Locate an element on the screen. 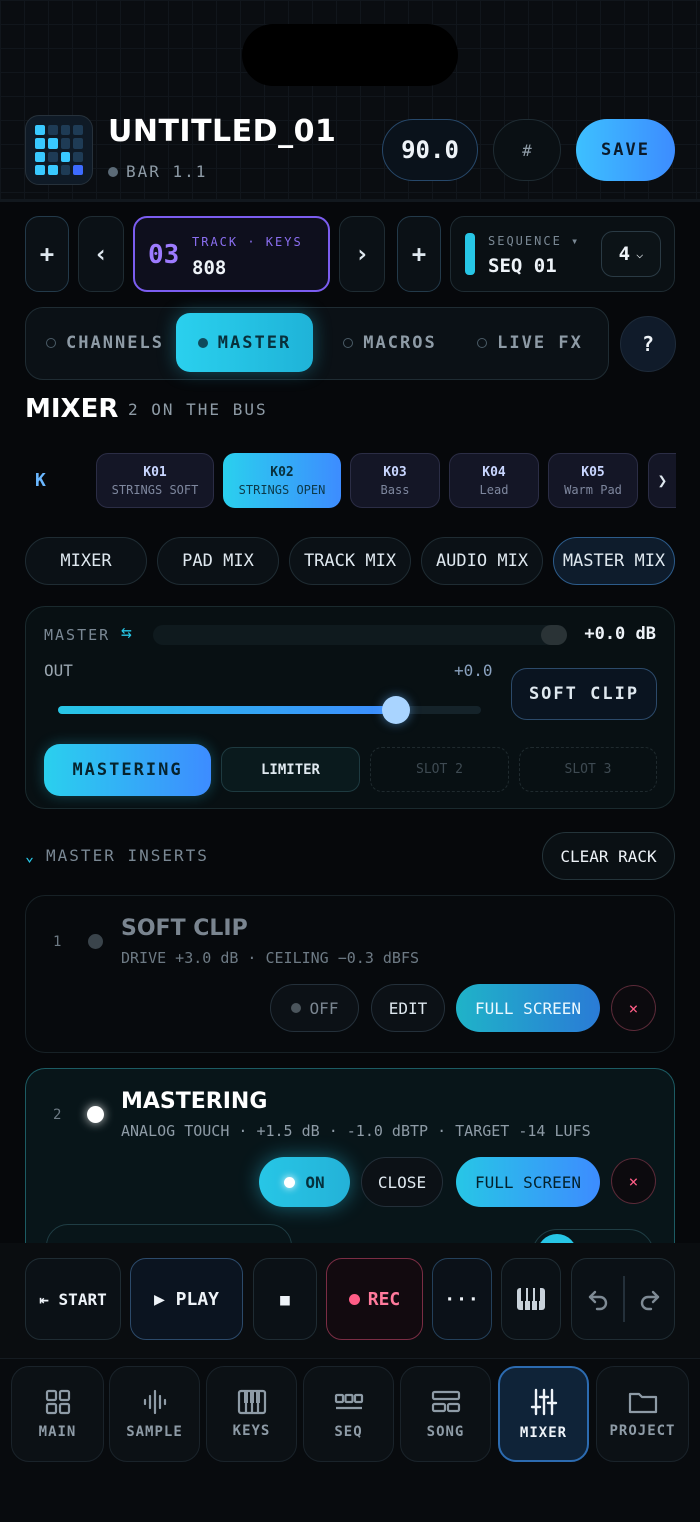 The image size is (700, 1522). slot-3: SLOT 3 is located at coordinates (588, 769).